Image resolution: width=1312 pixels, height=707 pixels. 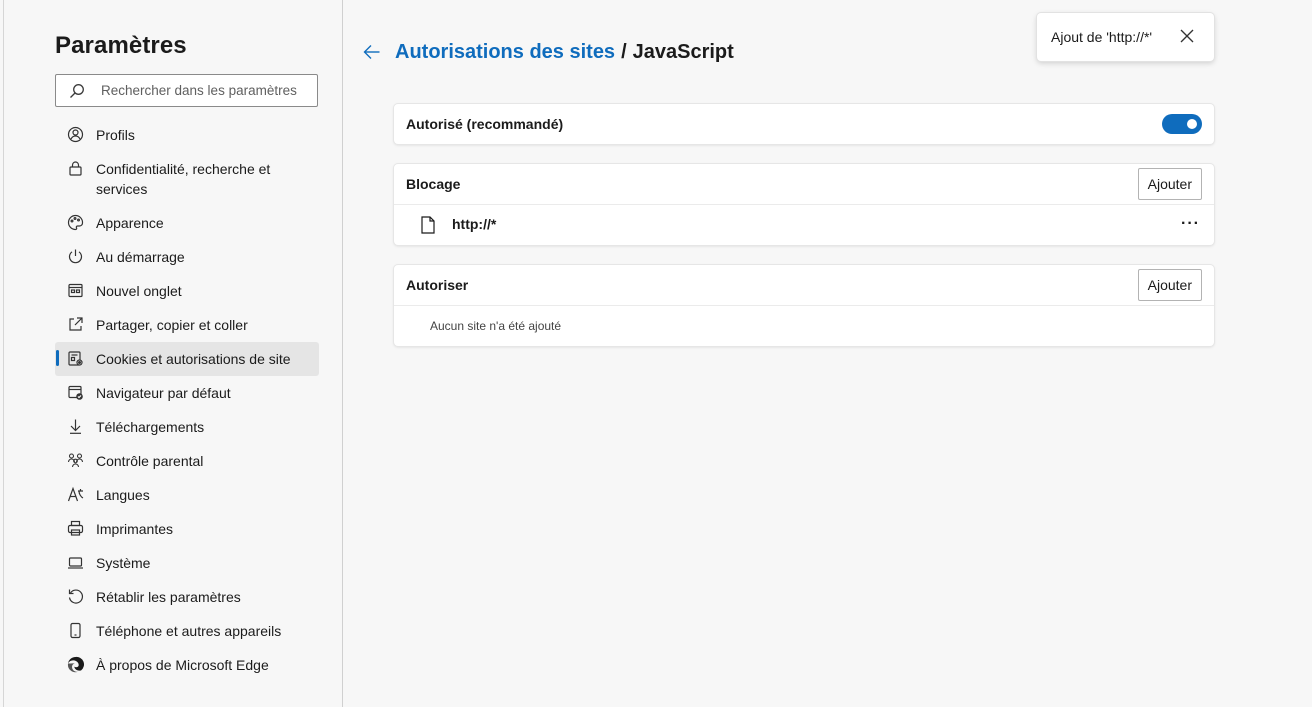 I want to click on search-icon, so click(x=77, y=91).